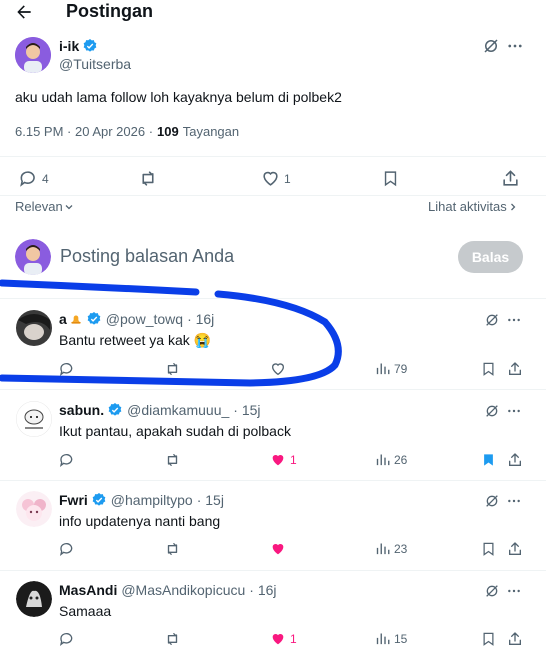 This screenshot has width=546, height=652. Describe the element at coordinates (391, 459) in the screenshot. I see `views-action: 26` at that location.